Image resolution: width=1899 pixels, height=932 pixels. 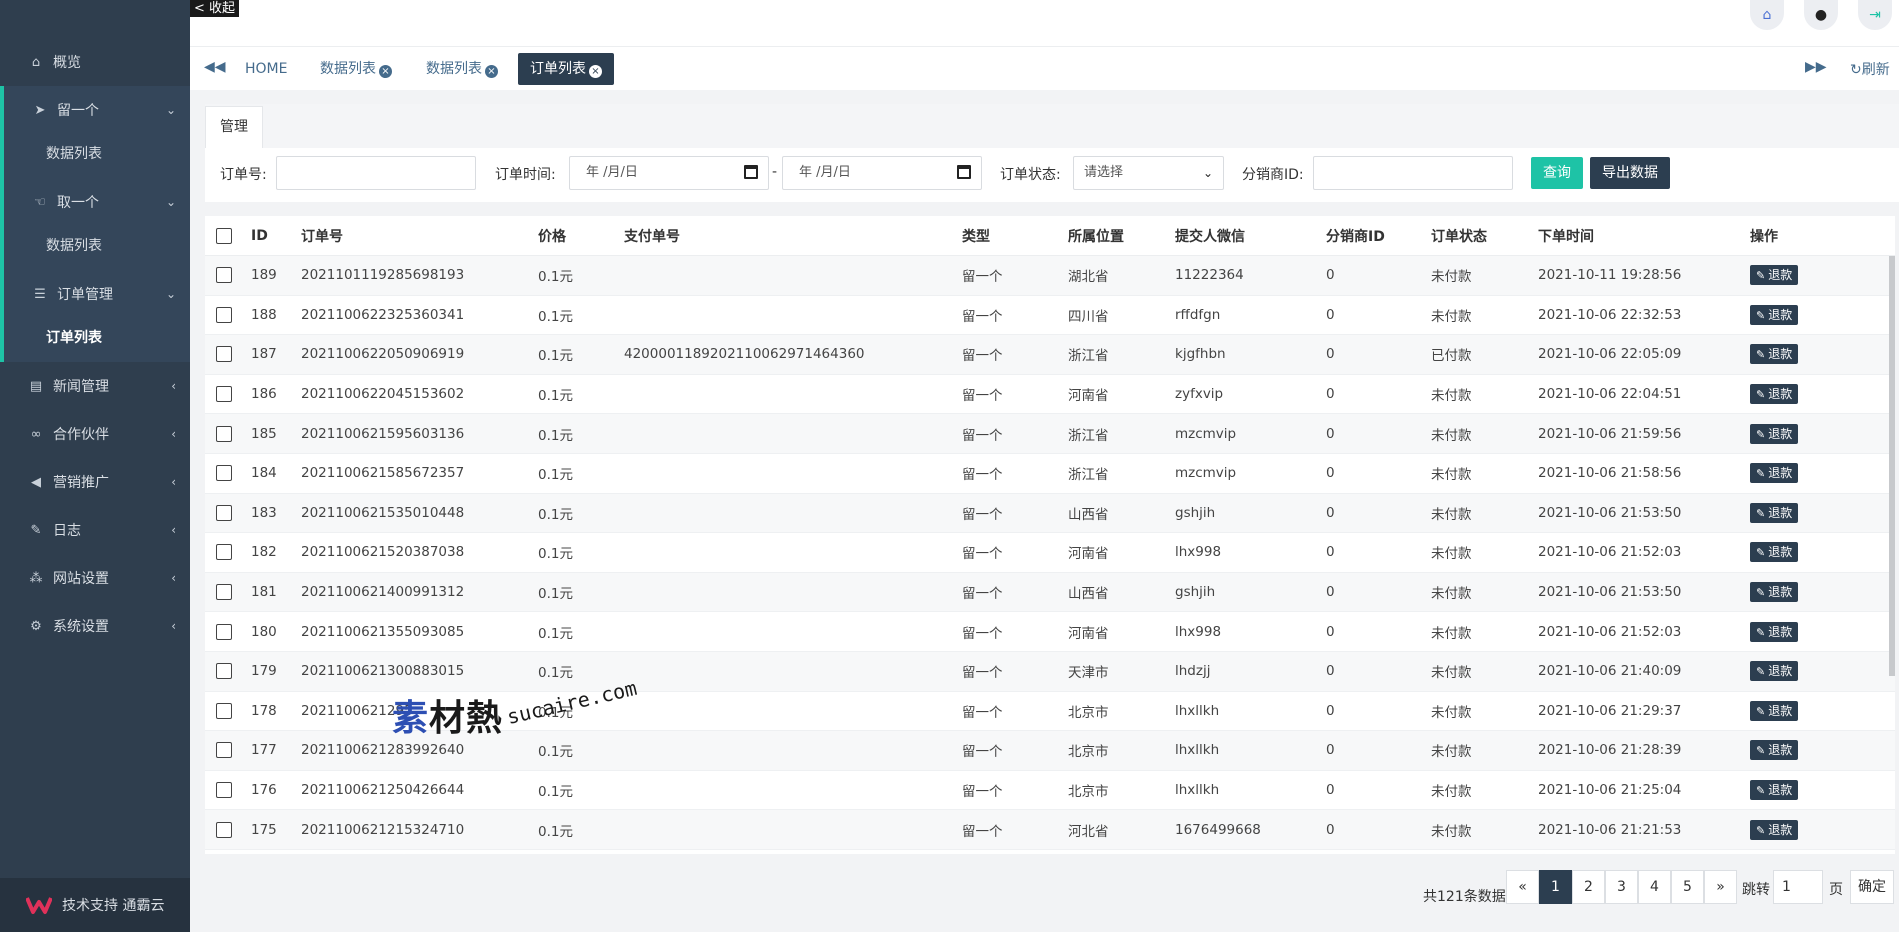 What do you see at coordinates (552, 235) in the screenshot?
I see `col-price: 价格` at bounding box center [552, 235].